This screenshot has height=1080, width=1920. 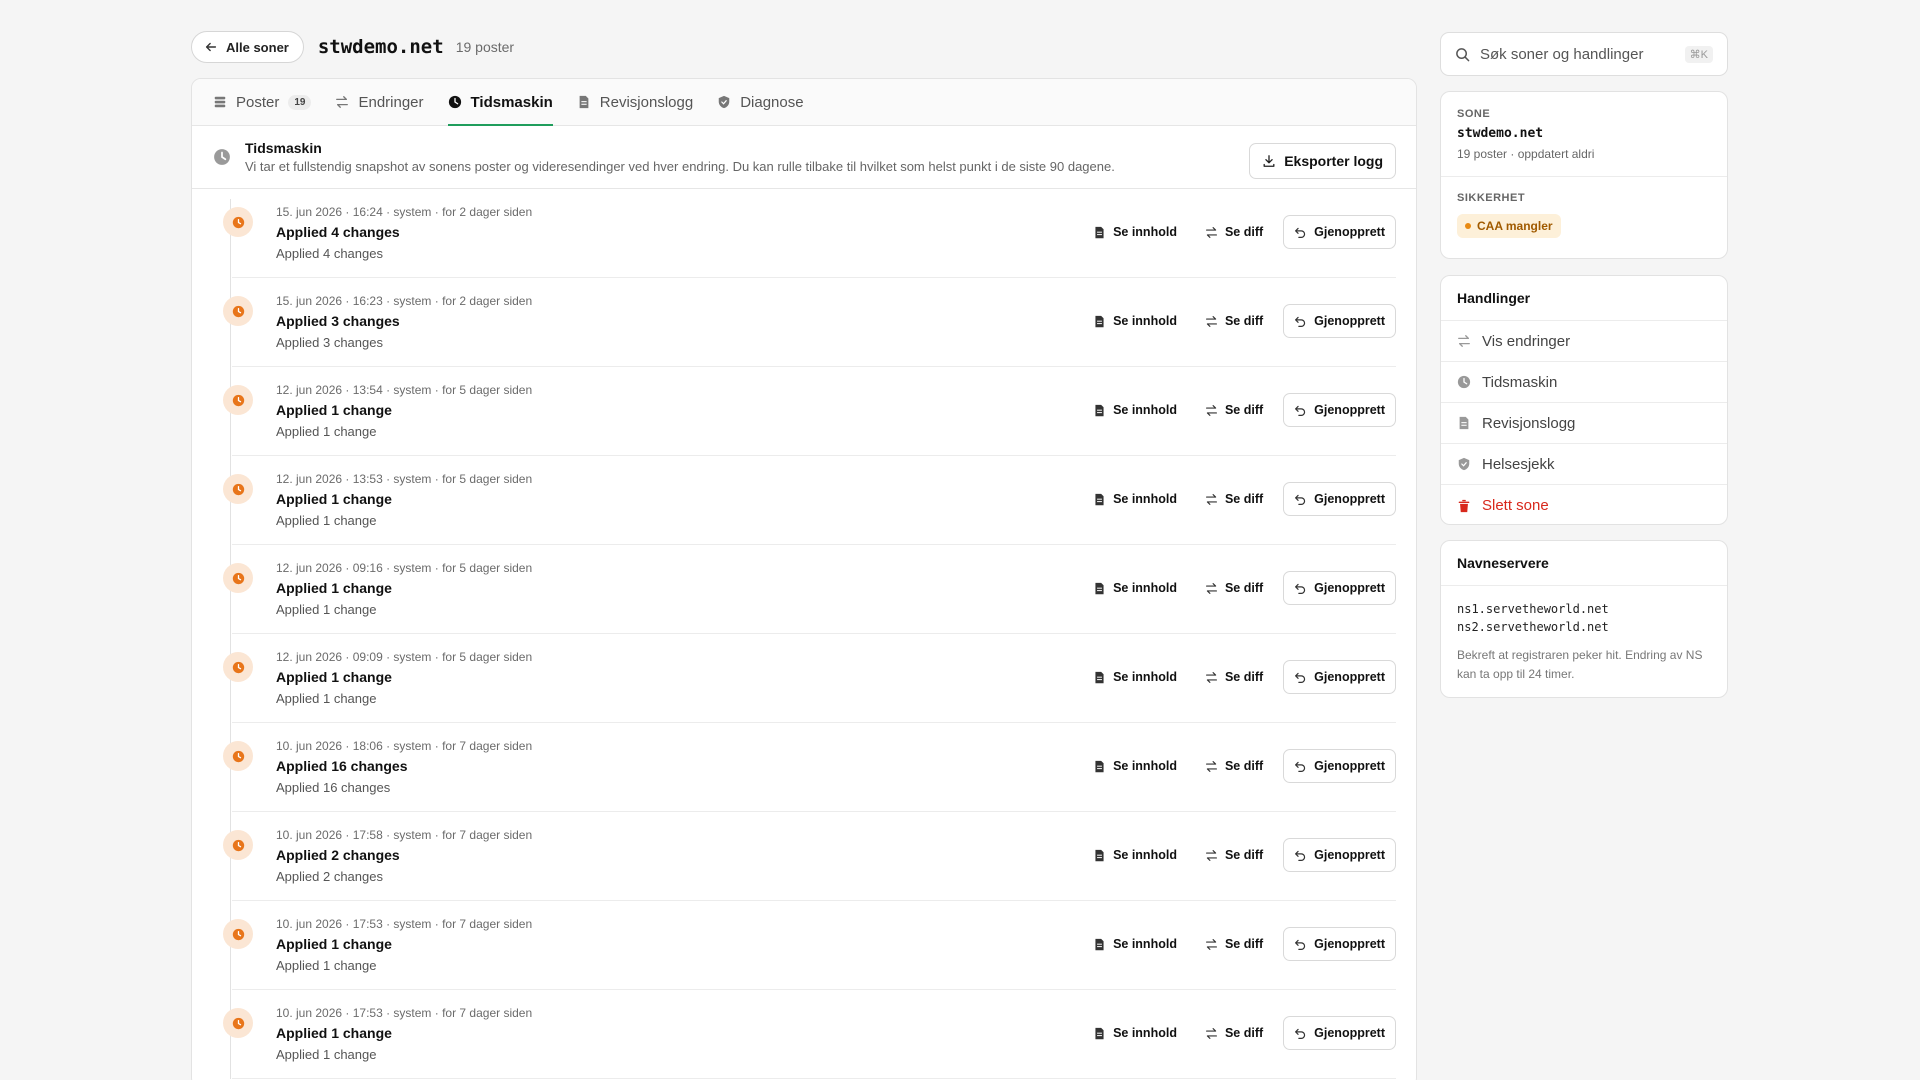 What do you see at coordinates (1584, 298) in the screenshot?
I see `actions-card-title: Handlinger` at bounding box center [1584, 298].